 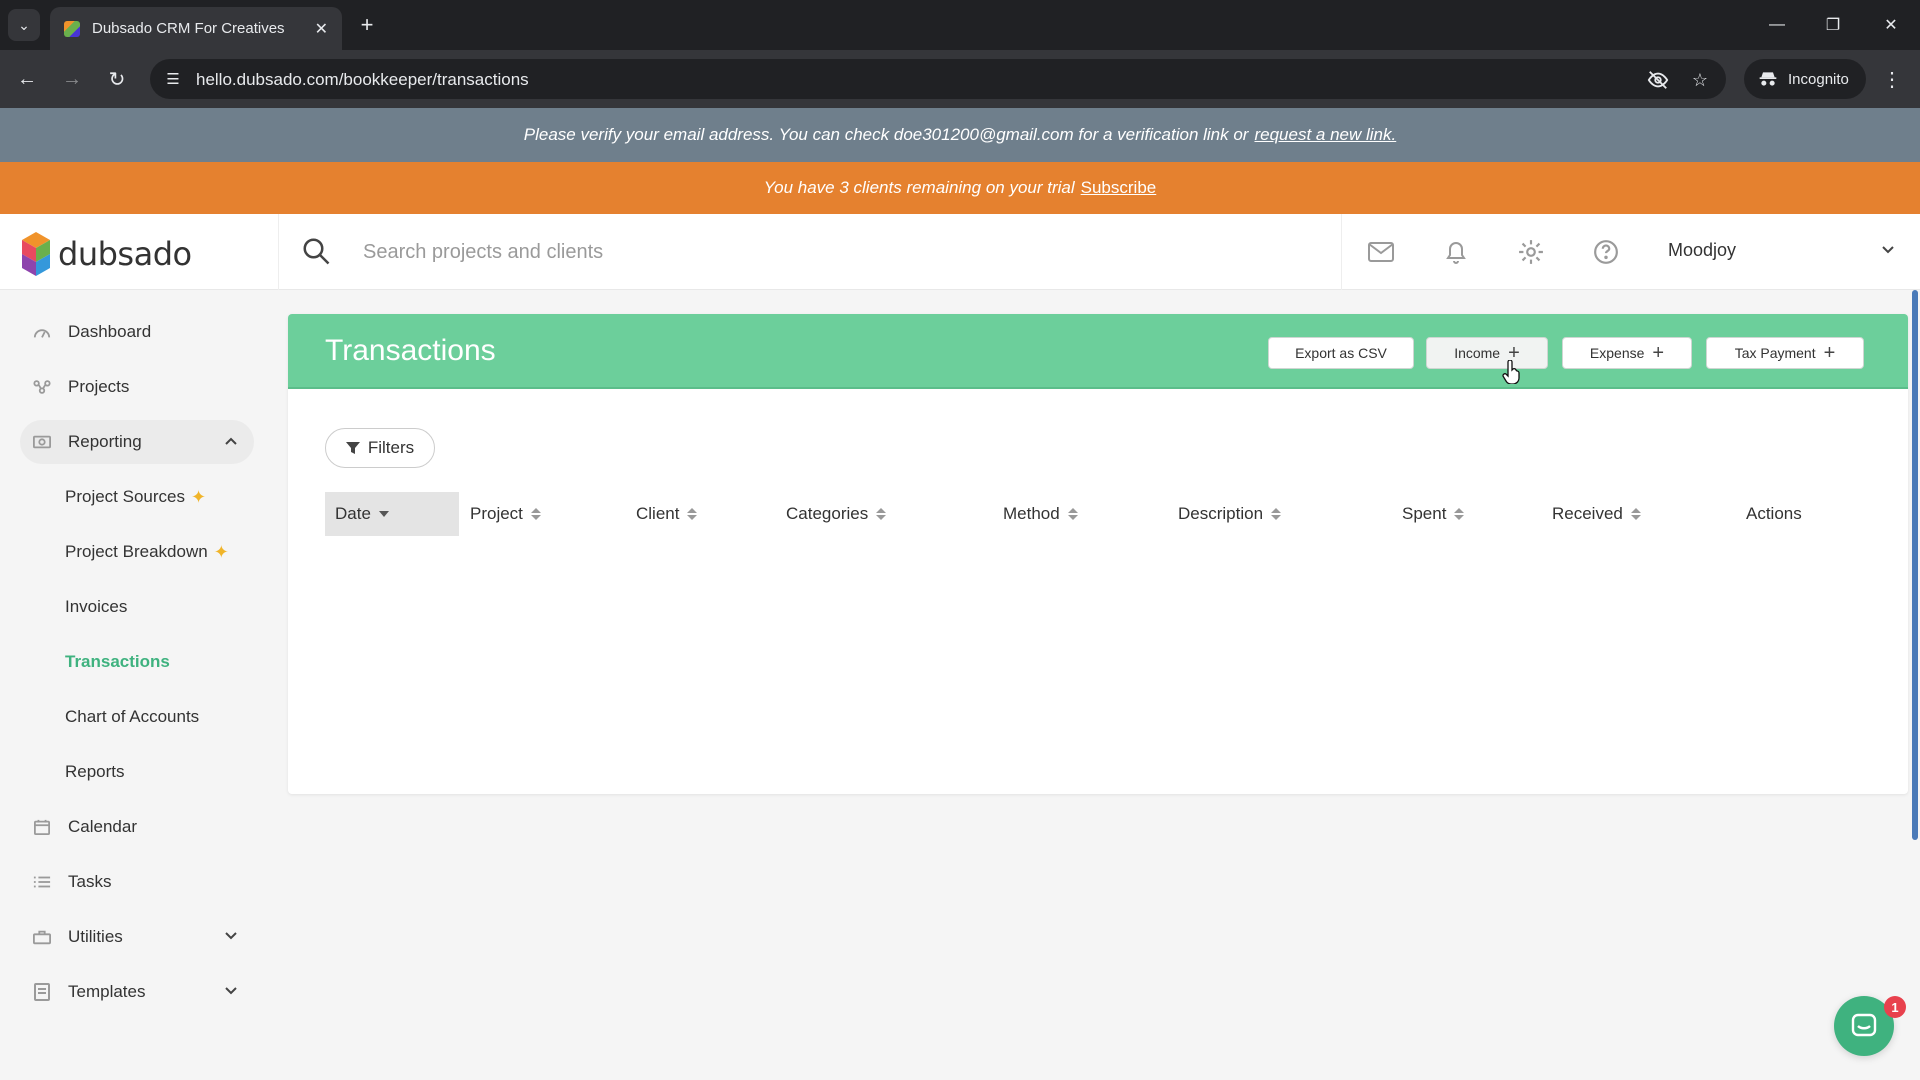 I want to click on tab-search-icon: ⌄, so click(x=24, y=25).